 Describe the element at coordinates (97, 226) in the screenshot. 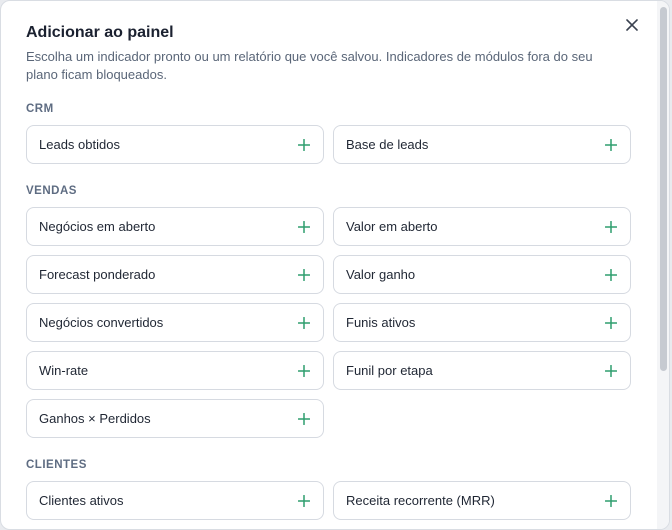

I see `indicator-label: Negócios em aberto` at that location.